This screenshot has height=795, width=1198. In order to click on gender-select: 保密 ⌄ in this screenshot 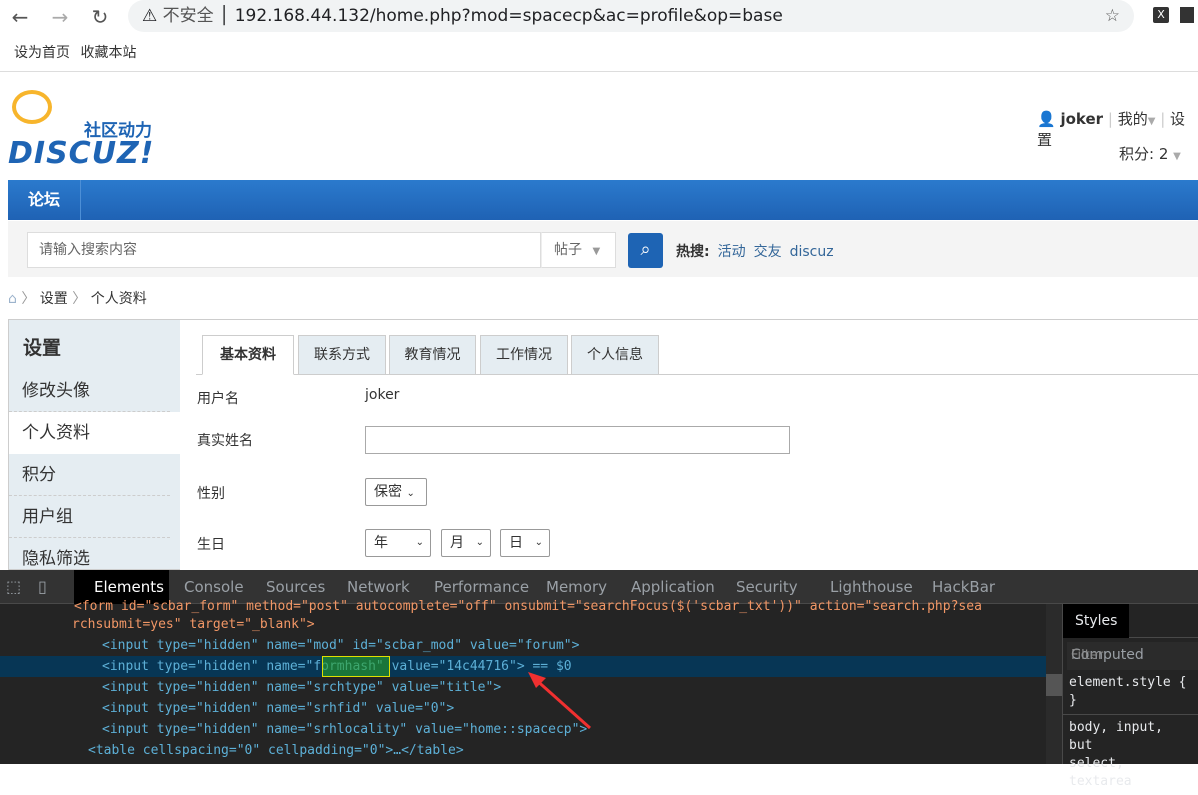, I will do `click(396, 492)`.